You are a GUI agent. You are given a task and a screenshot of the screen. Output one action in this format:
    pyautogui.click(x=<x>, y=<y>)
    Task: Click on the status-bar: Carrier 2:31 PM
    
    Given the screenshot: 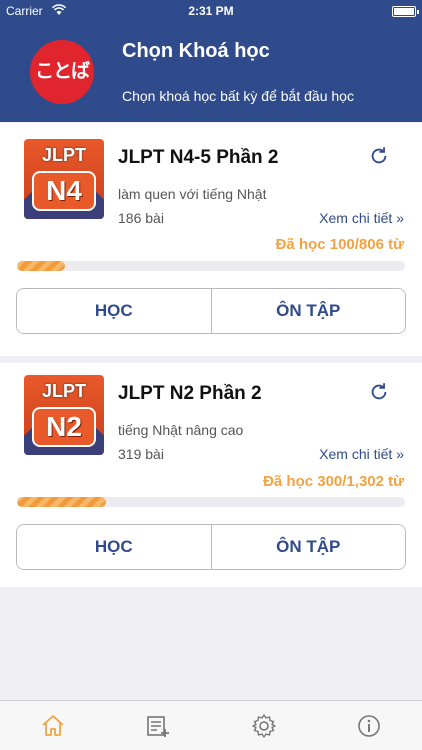 What is the action you would take?
    pyautogui.click(x=211, y=11)
    